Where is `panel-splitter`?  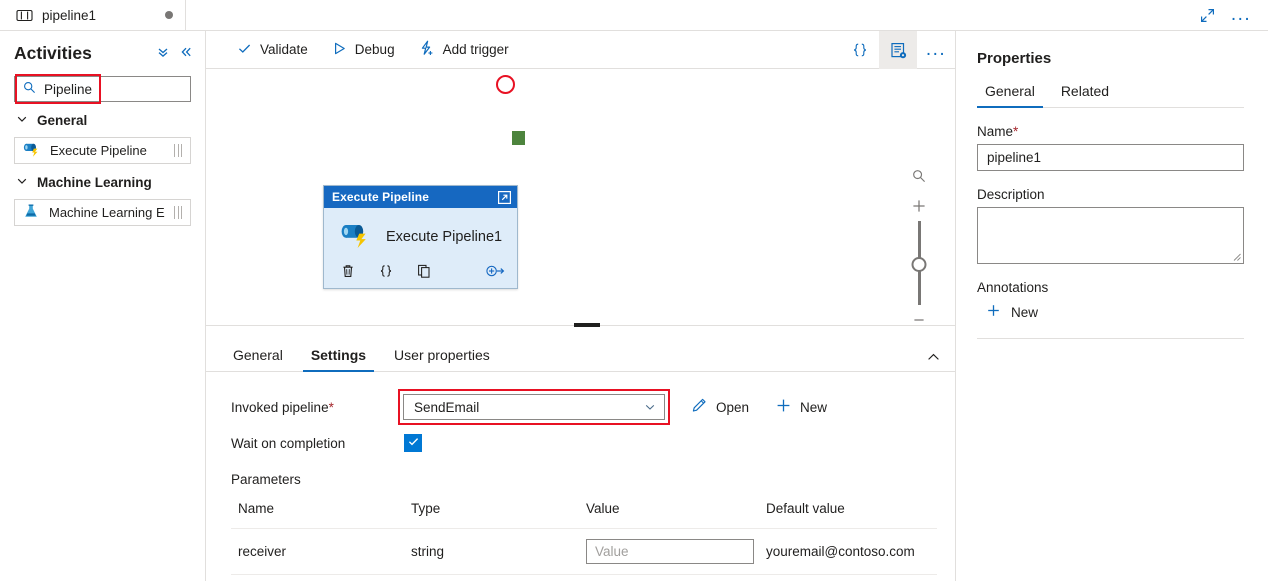
panel-splitter is located at coordinates (580, 328).